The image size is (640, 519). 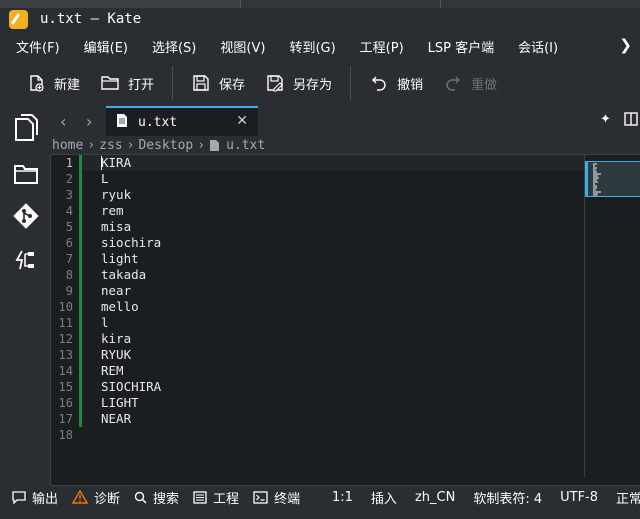 I want to click on line-number: 9, so click(x=69, y=291).